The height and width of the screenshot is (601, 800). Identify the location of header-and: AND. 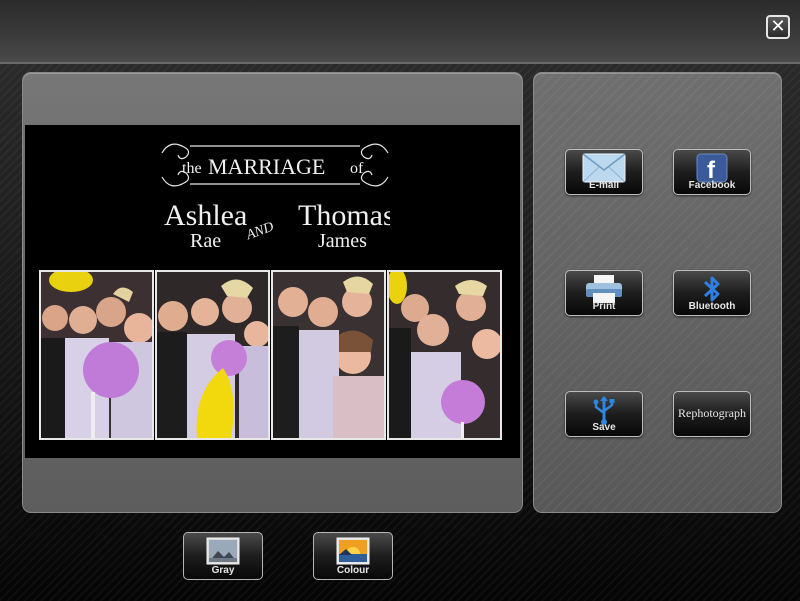
(260, 232).